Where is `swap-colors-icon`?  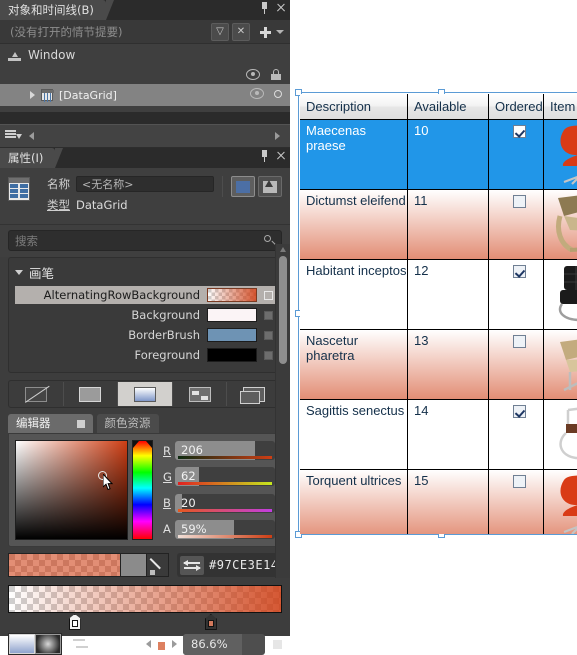
swap-colors-icon is located at coordinates (192, 565).